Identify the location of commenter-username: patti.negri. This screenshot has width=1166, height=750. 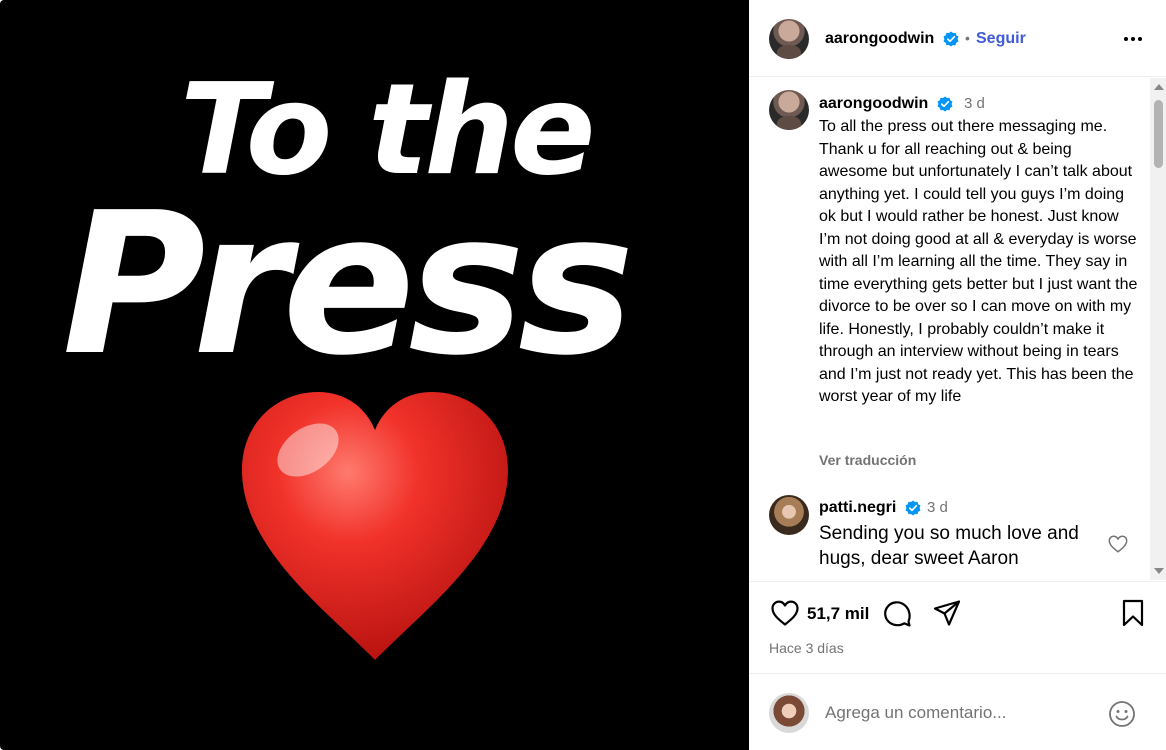
(857, 508).